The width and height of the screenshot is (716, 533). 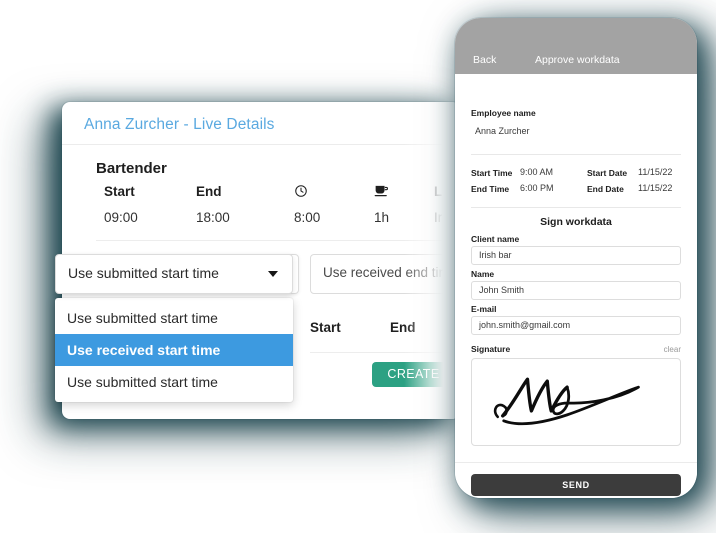 What do you see at coordinates (209, 191) in the screenshot?
I see `col-header-end: End` at bounding box center [209, 191].